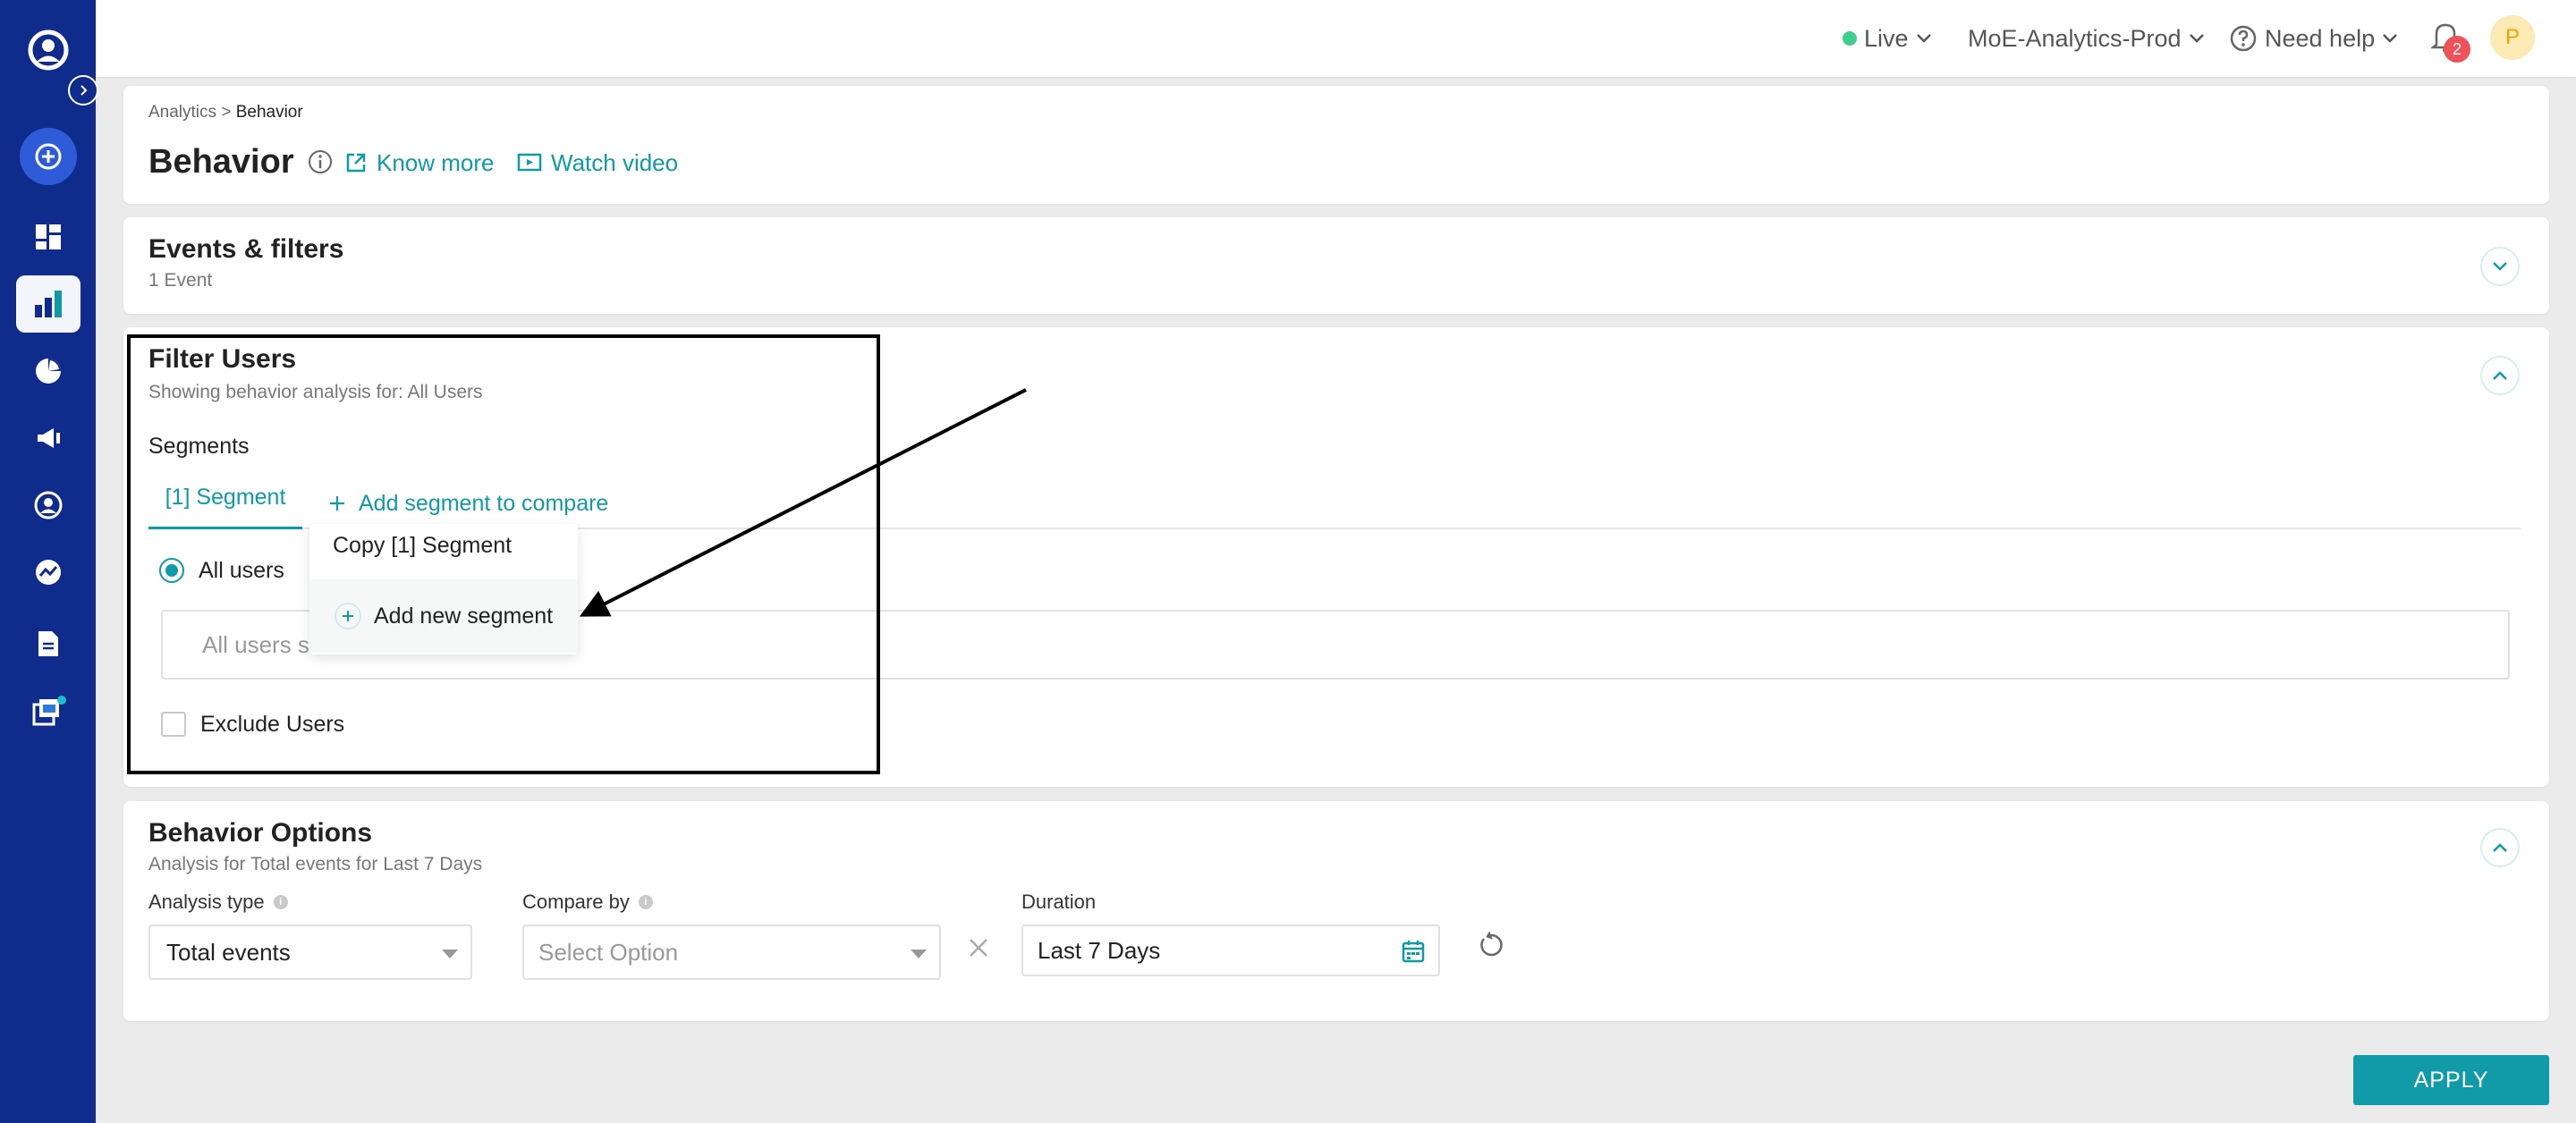  What do you see at coordinates (576, 902) in the screenshot?
I see `compare-by-label-text: Compare by` at bounding box center [576, 902].